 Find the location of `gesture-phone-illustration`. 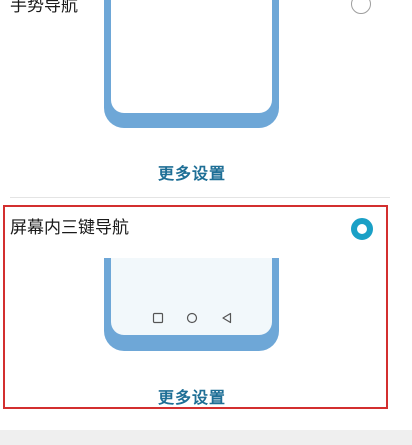

gesture-phone-illustration is located at coordinates (191, 64).